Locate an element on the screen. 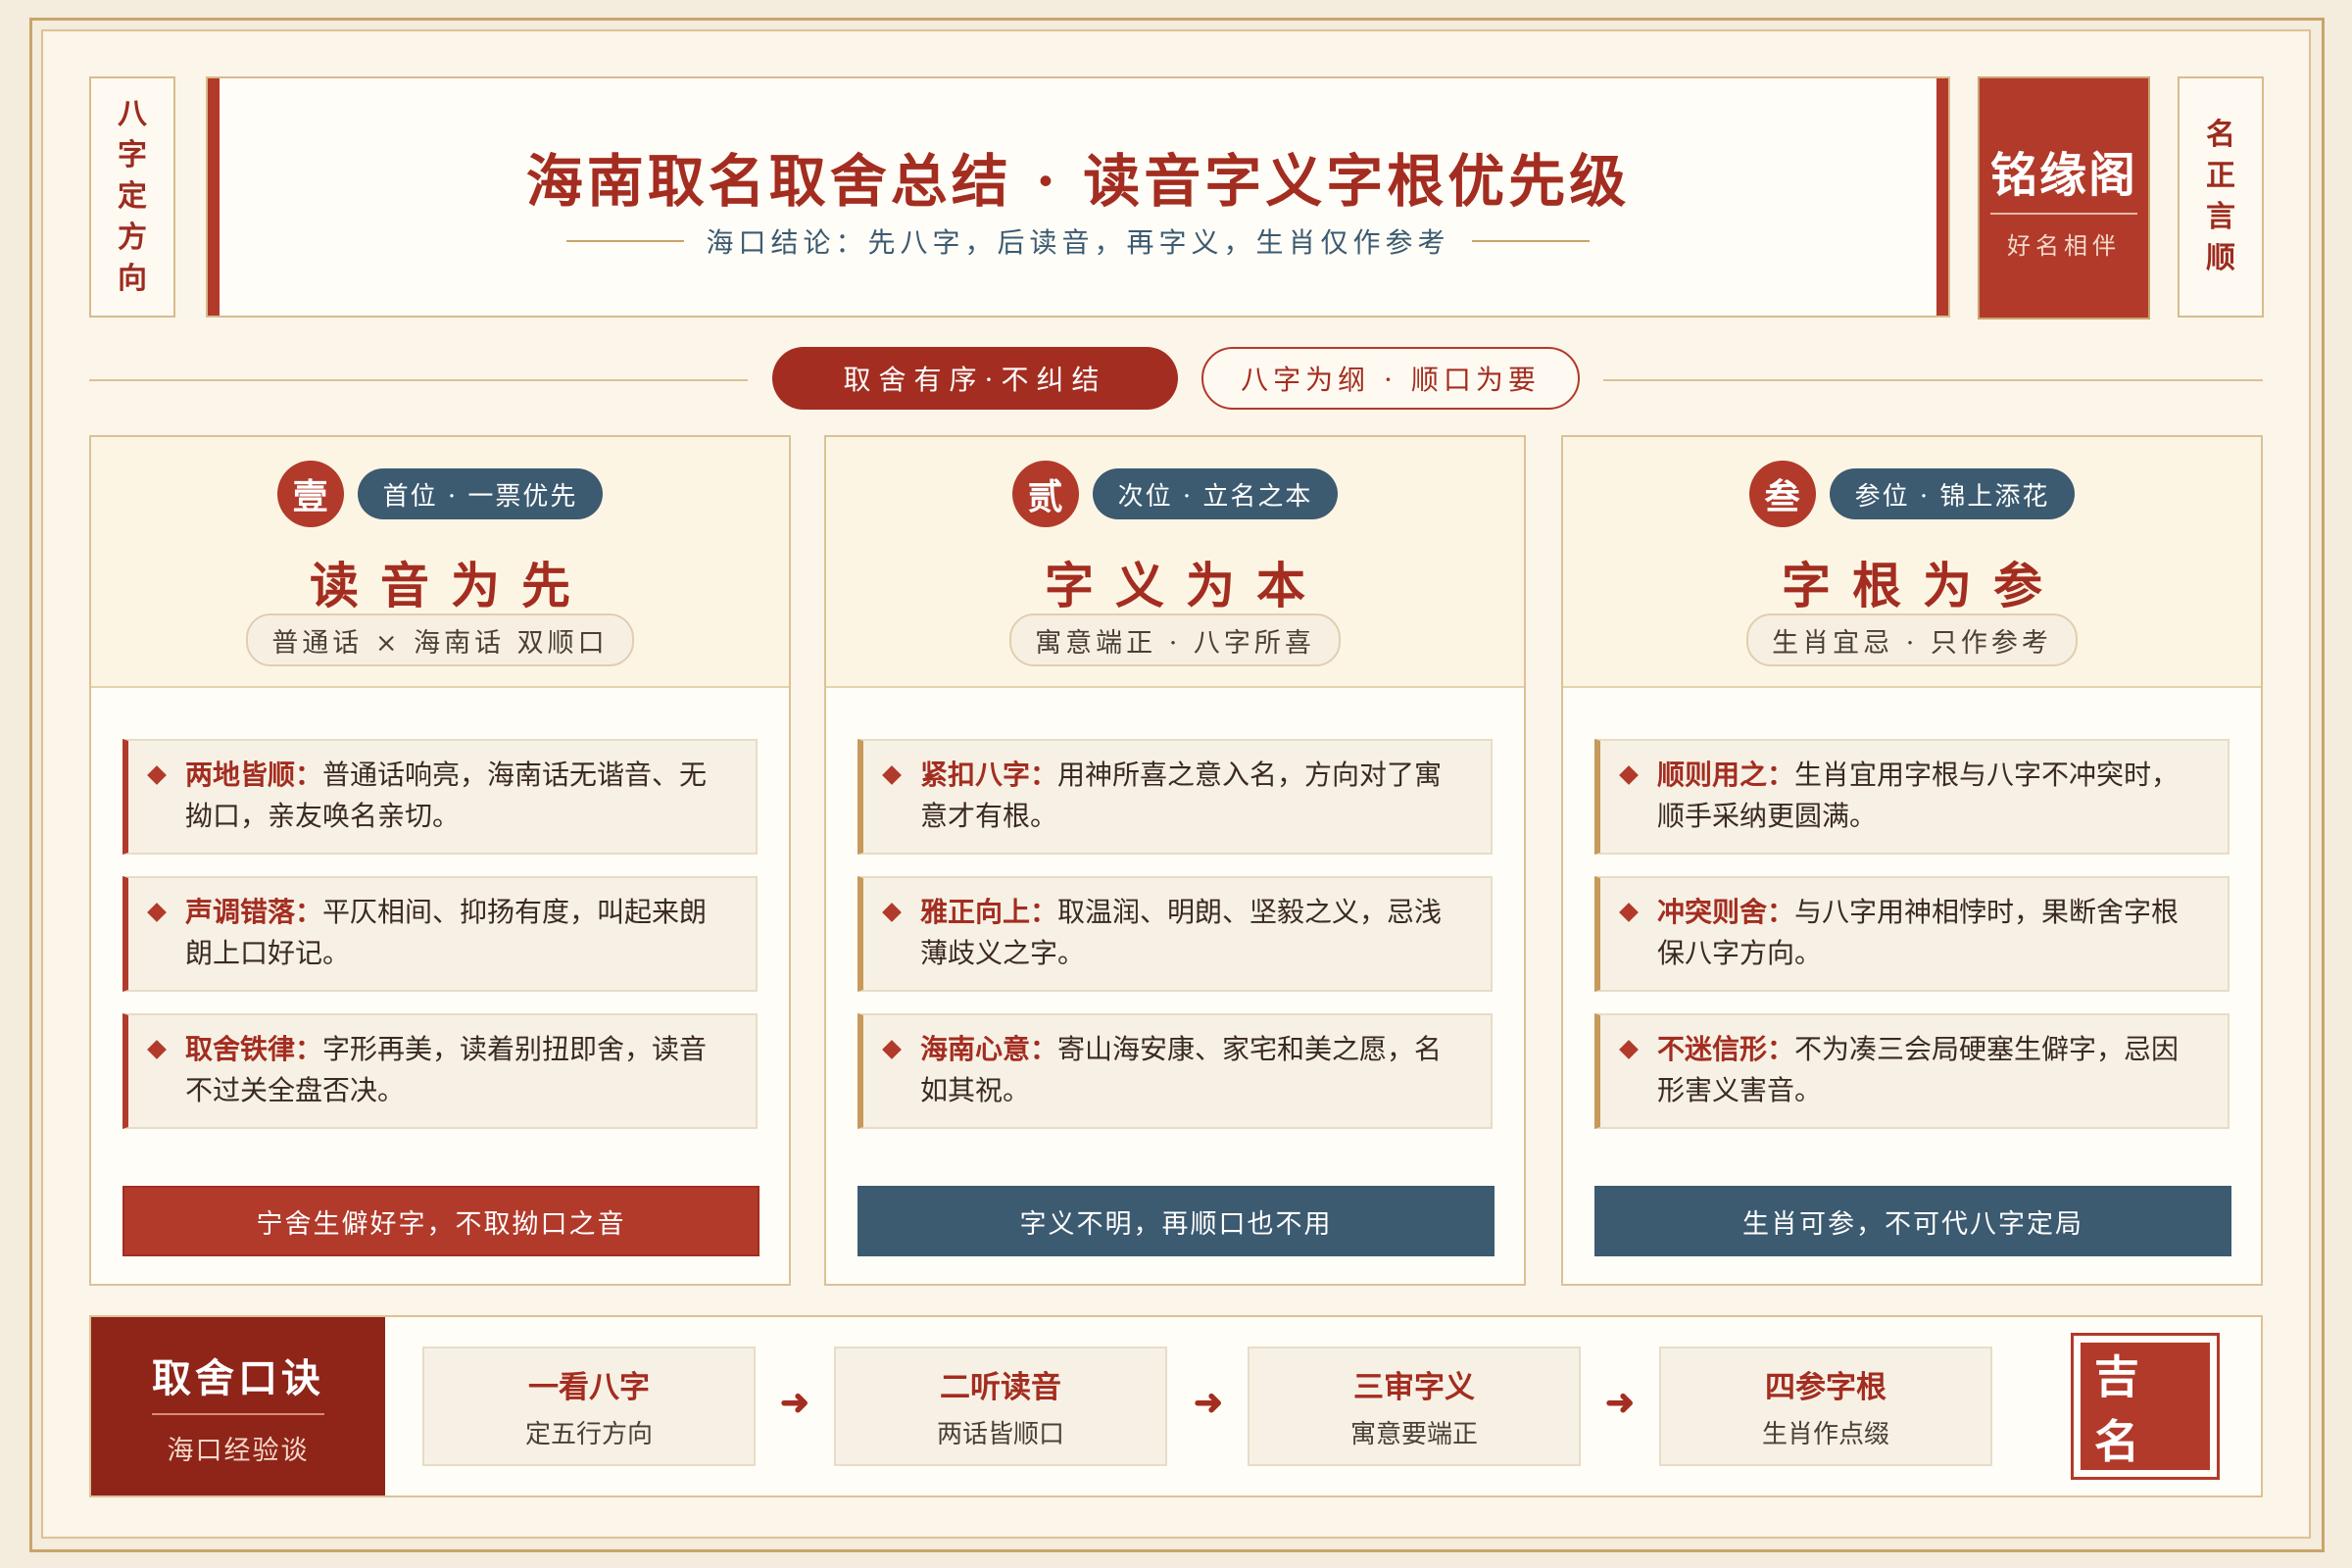 The height and width of the screenshot is (1568, 2352). card-header: 贰 次位 · 立名之本 字义为本 寓意端正 · 八字所喜 is located at coordinates (1175, 562).